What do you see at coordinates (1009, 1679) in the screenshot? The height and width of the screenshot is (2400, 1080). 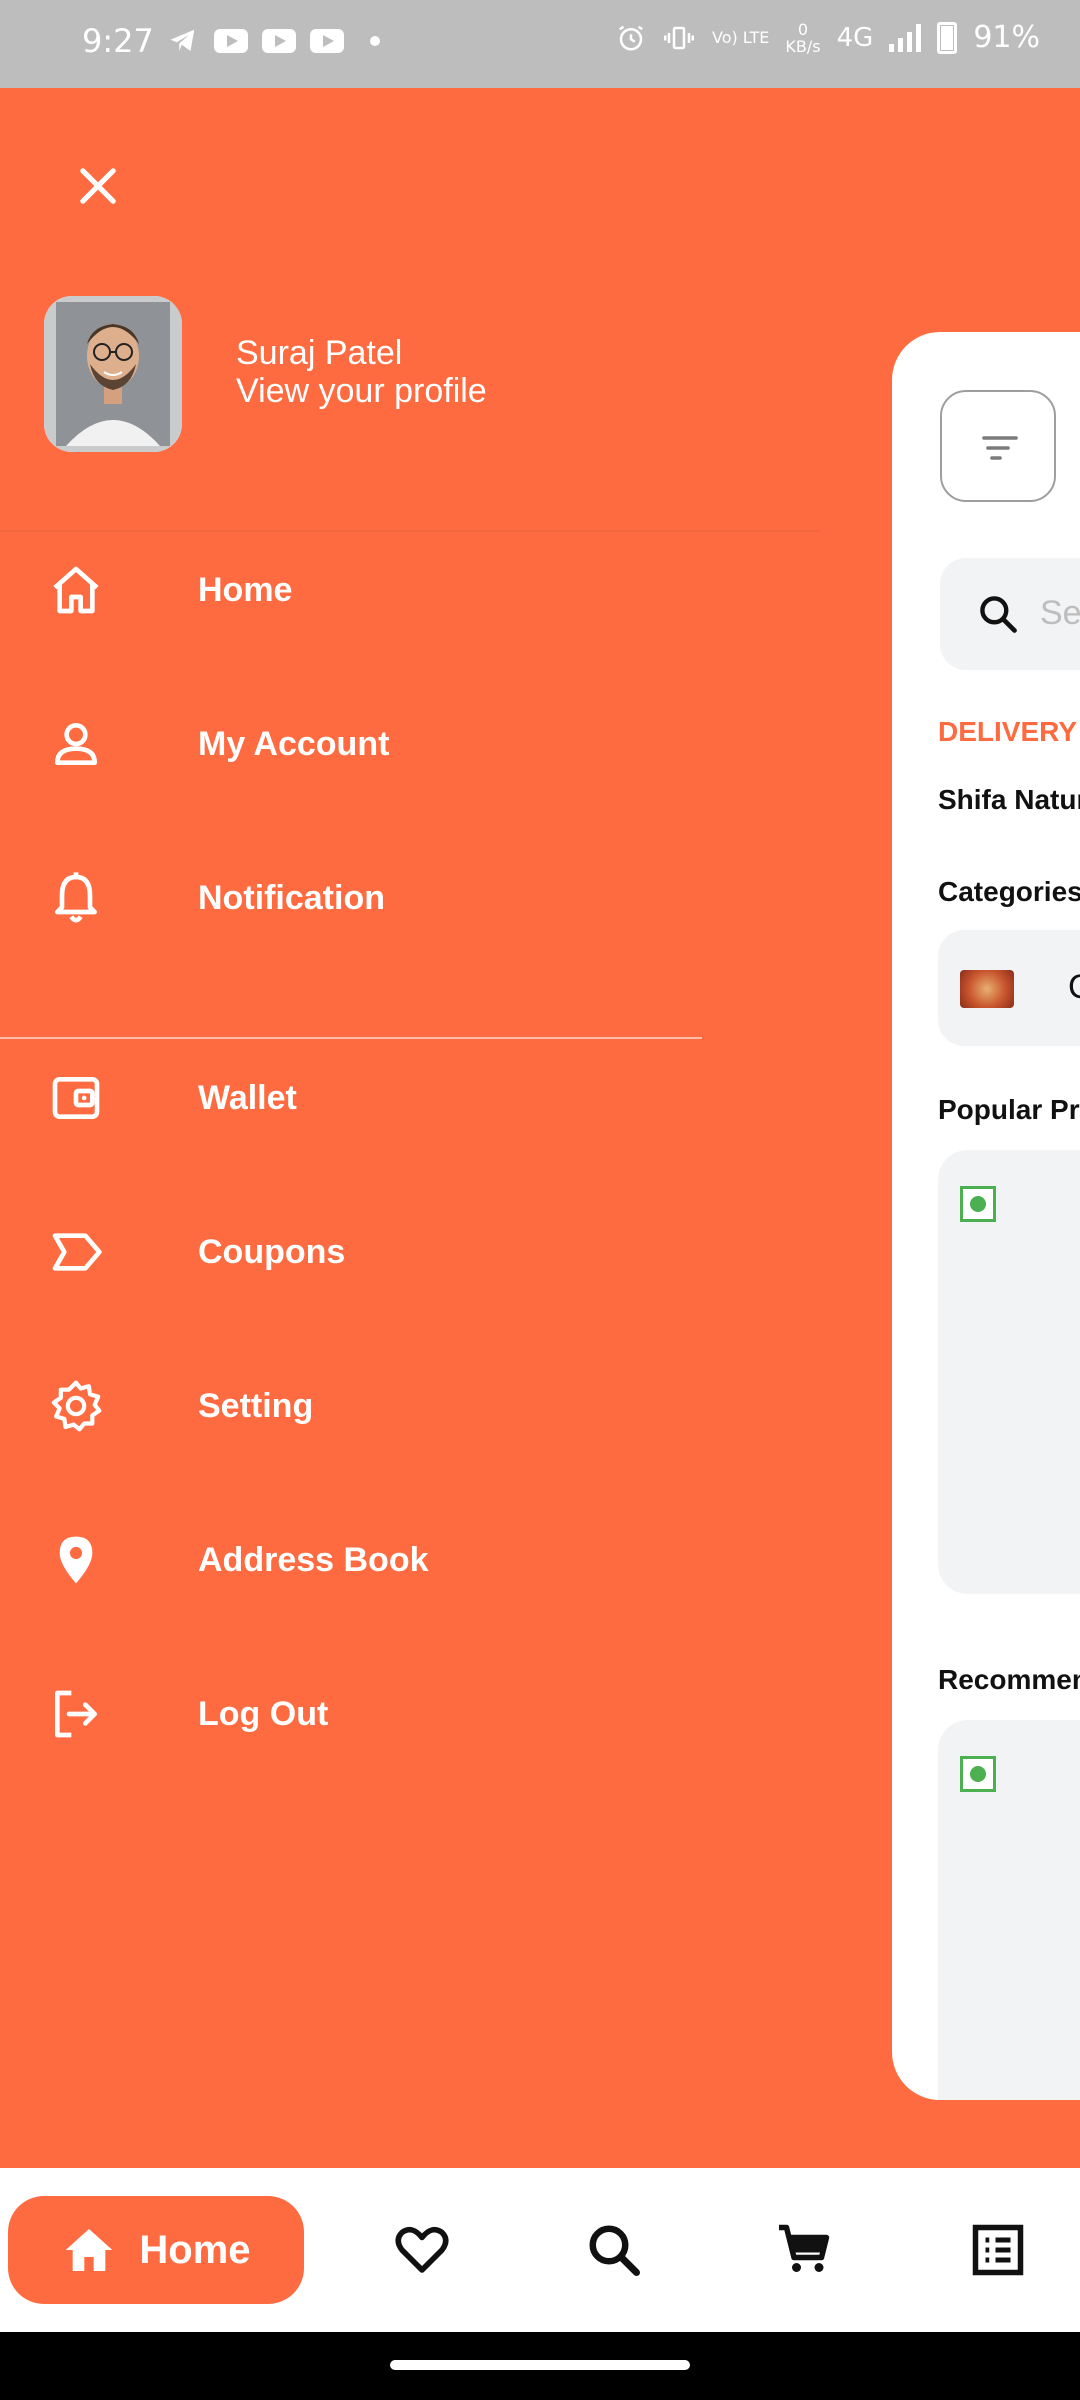 I see `recommended-title: Recommen` at bounding box center [1009, 1679].